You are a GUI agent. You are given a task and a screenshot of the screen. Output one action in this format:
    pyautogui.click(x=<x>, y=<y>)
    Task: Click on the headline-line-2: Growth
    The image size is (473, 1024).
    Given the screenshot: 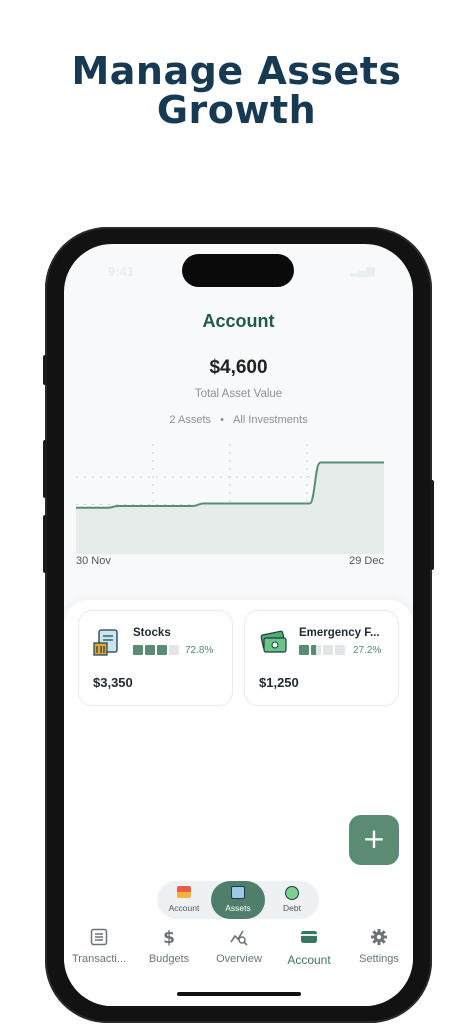 What is the action you would take?
    pyautogui.click(x=236, y=110)
    